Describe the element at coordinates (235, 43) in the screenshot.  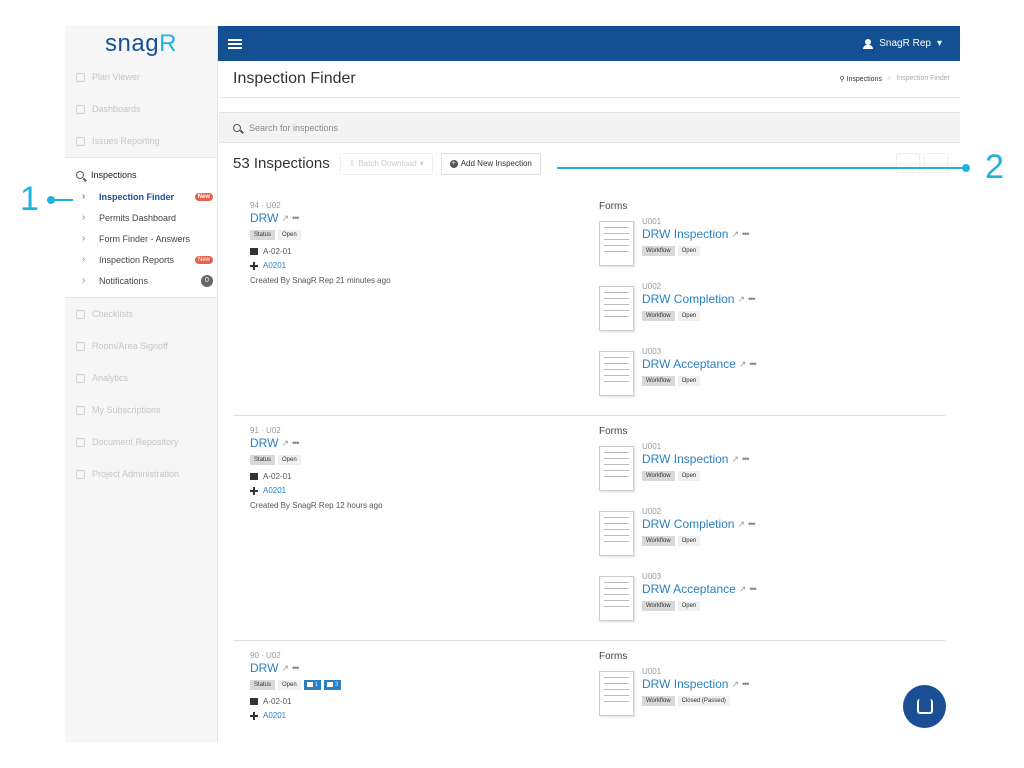
I see `hamburger-menu-icon` at that location.